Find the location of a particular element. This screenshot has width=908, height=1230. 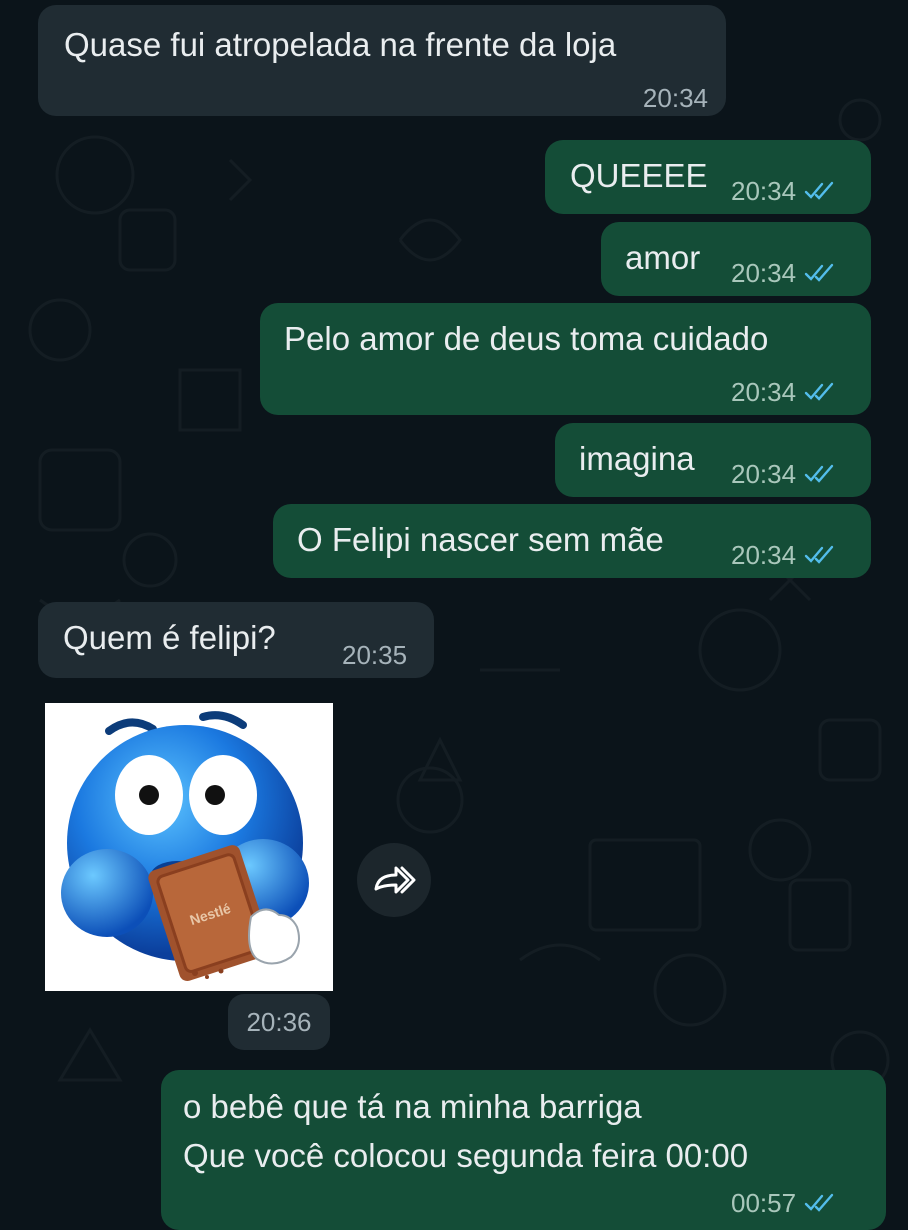

time-label: 20:36 is located at coordinates (279, 1022).